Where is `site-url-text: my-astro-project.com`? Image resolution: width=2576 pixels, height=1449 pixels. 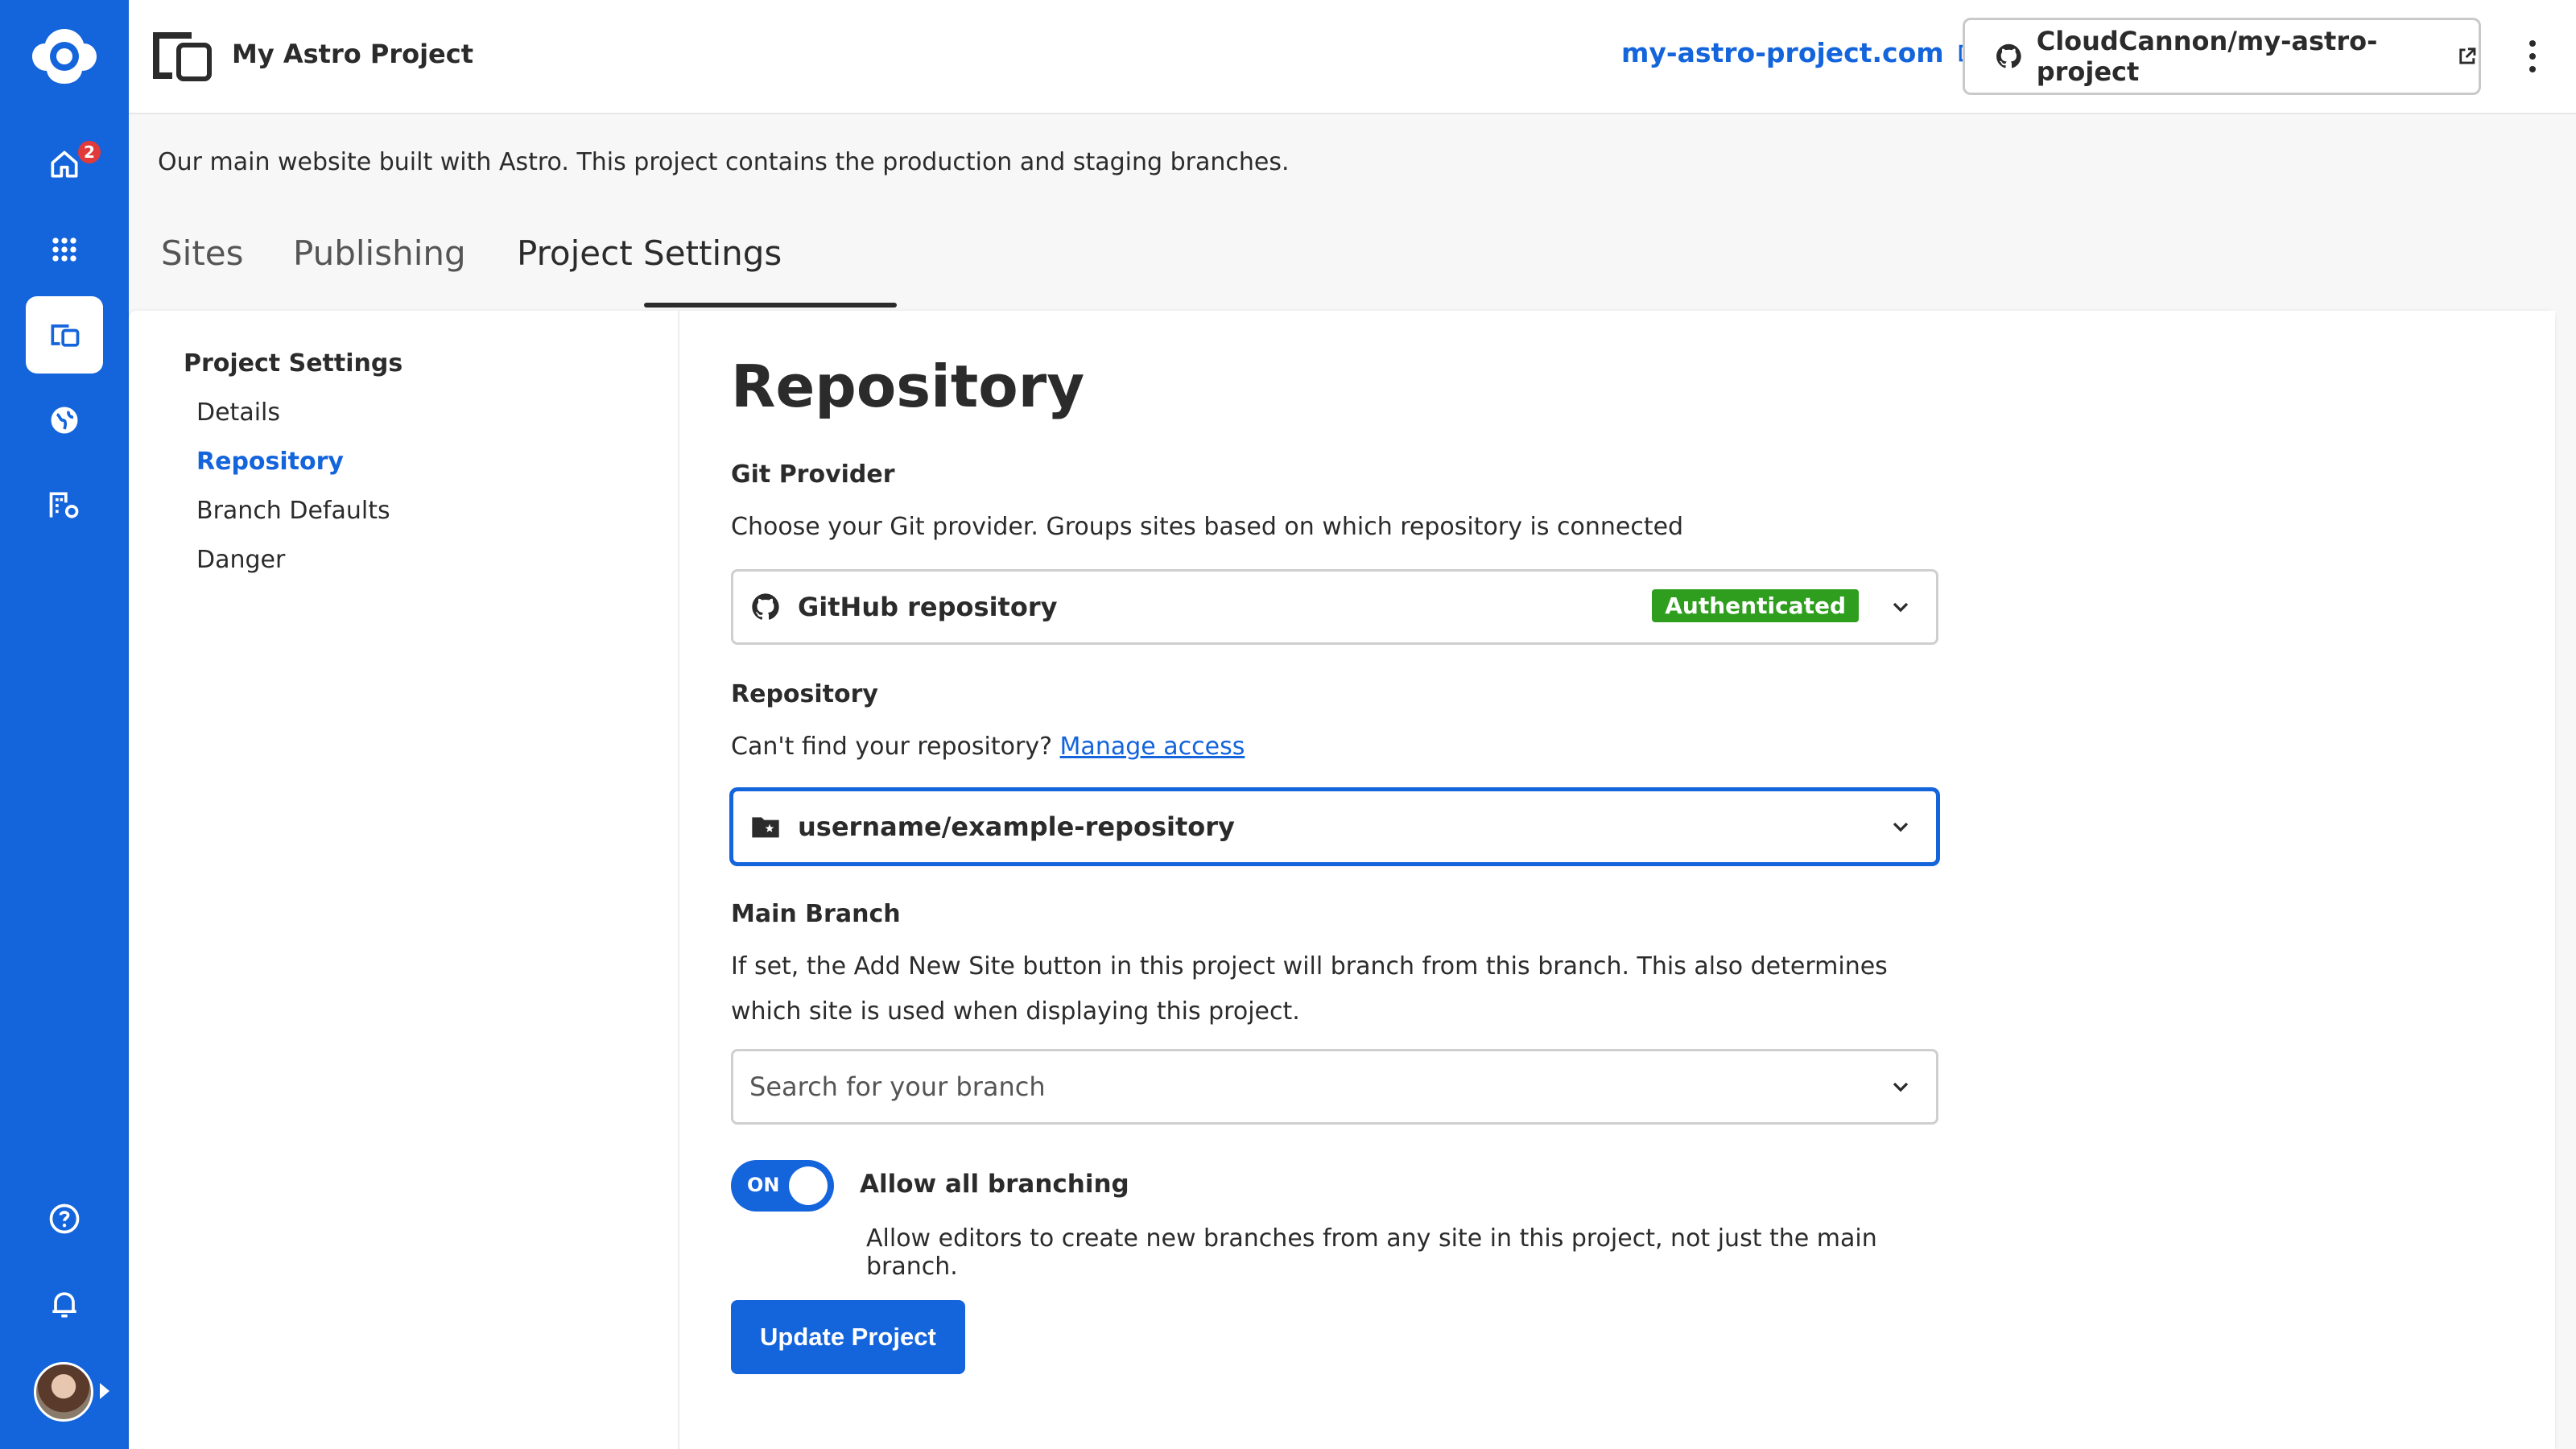 site-url-text: my-astro-project.com is located at coordinates (1782, 53).